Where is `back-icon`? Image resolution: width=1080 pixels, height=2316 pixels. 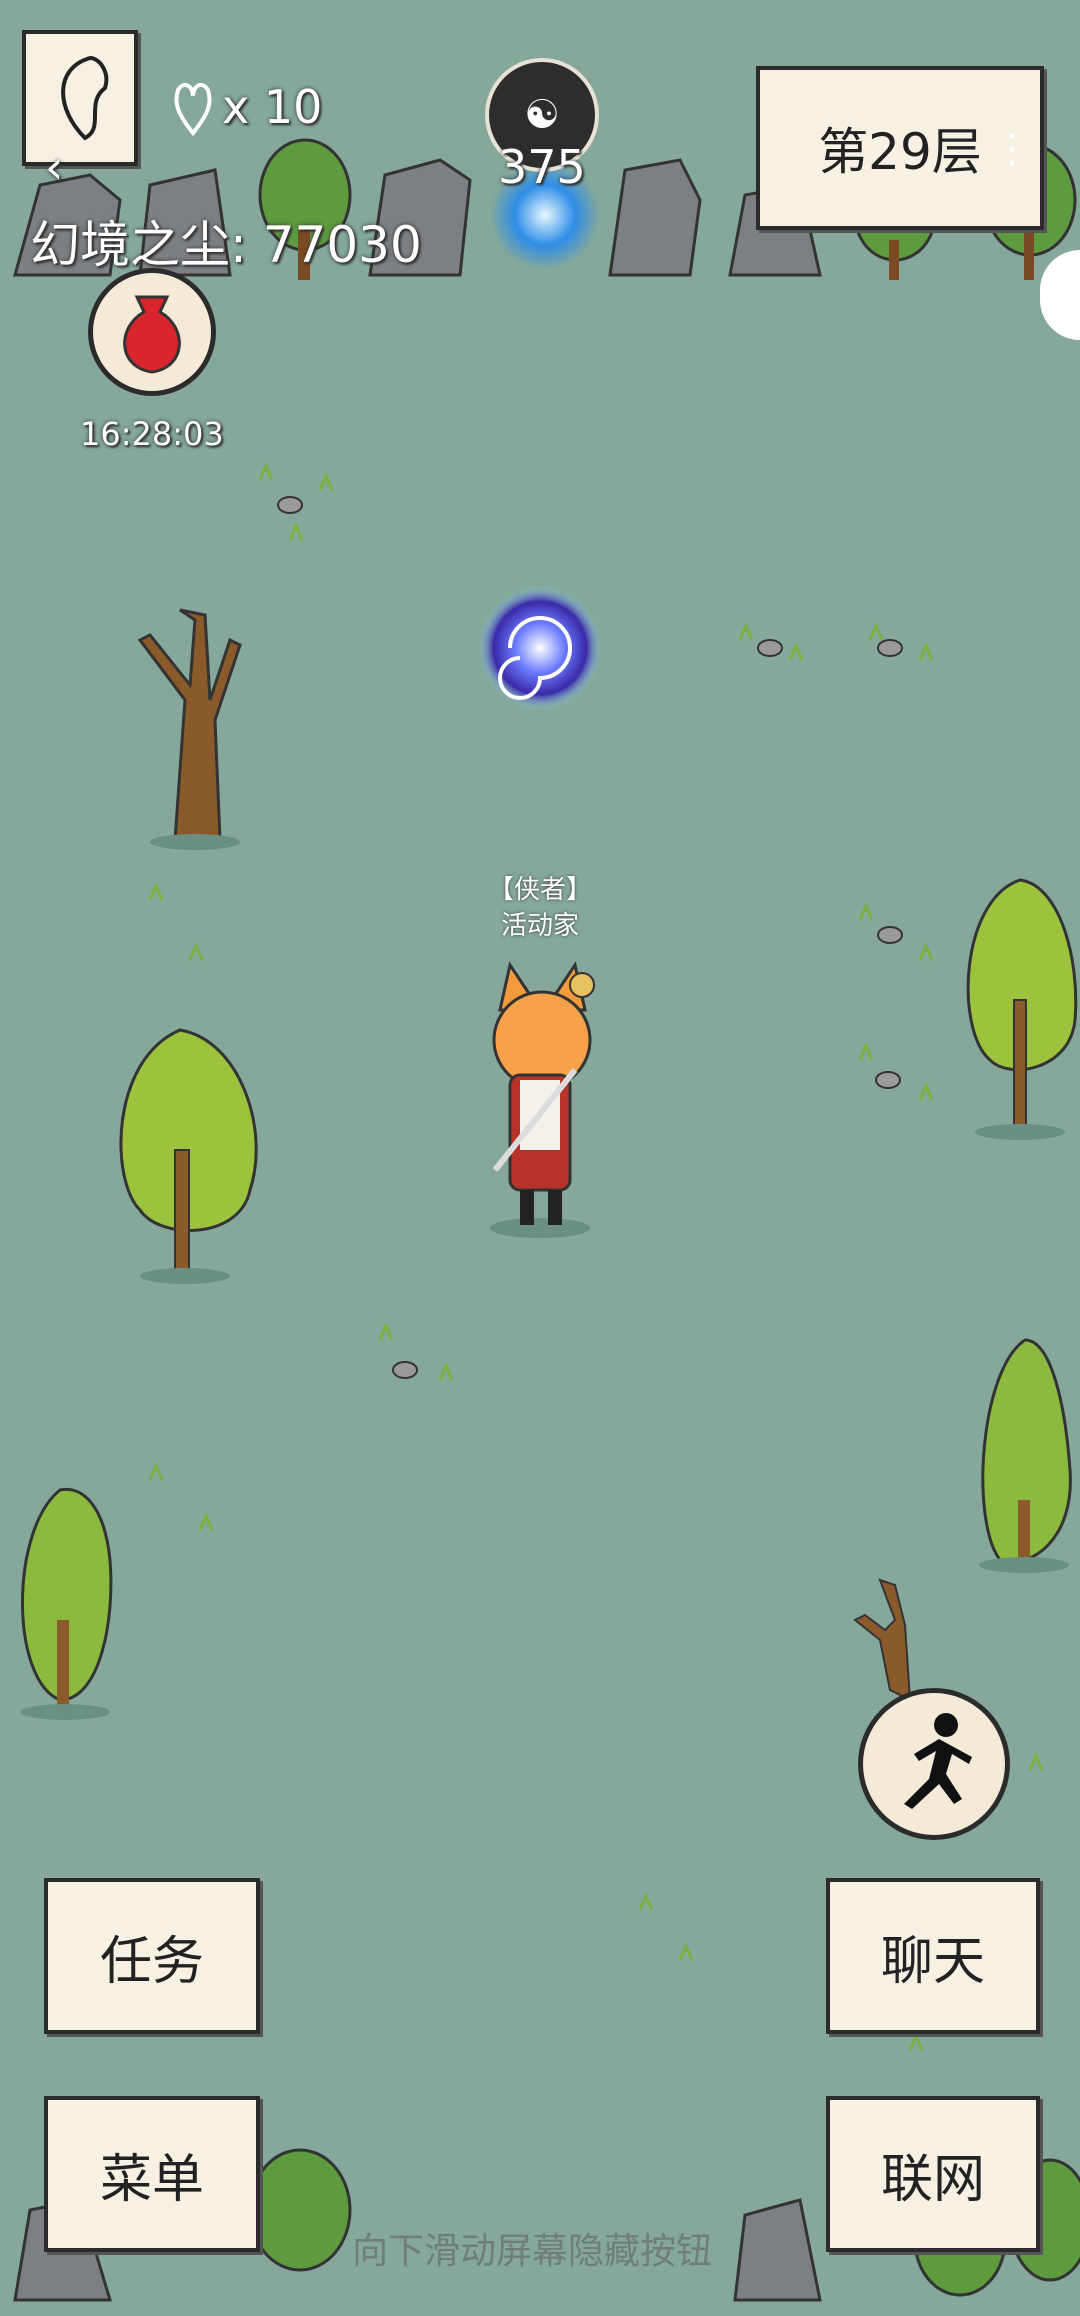 back-icon is located at coordinates (85, 98).